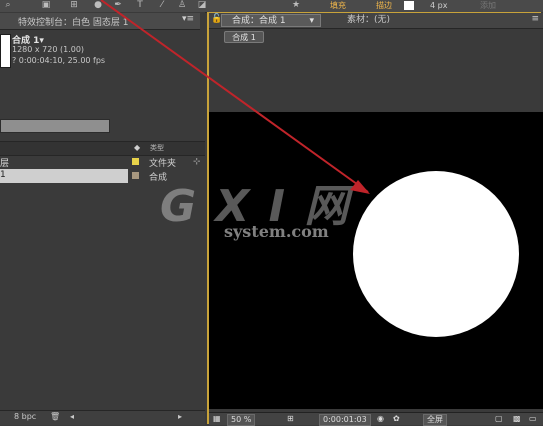 This screenshot has width=543, height=426. What do you see at coordinates (140, 5) in the screenshot?
I see `text-tool-icon: T` at bounding box center [140, 5].